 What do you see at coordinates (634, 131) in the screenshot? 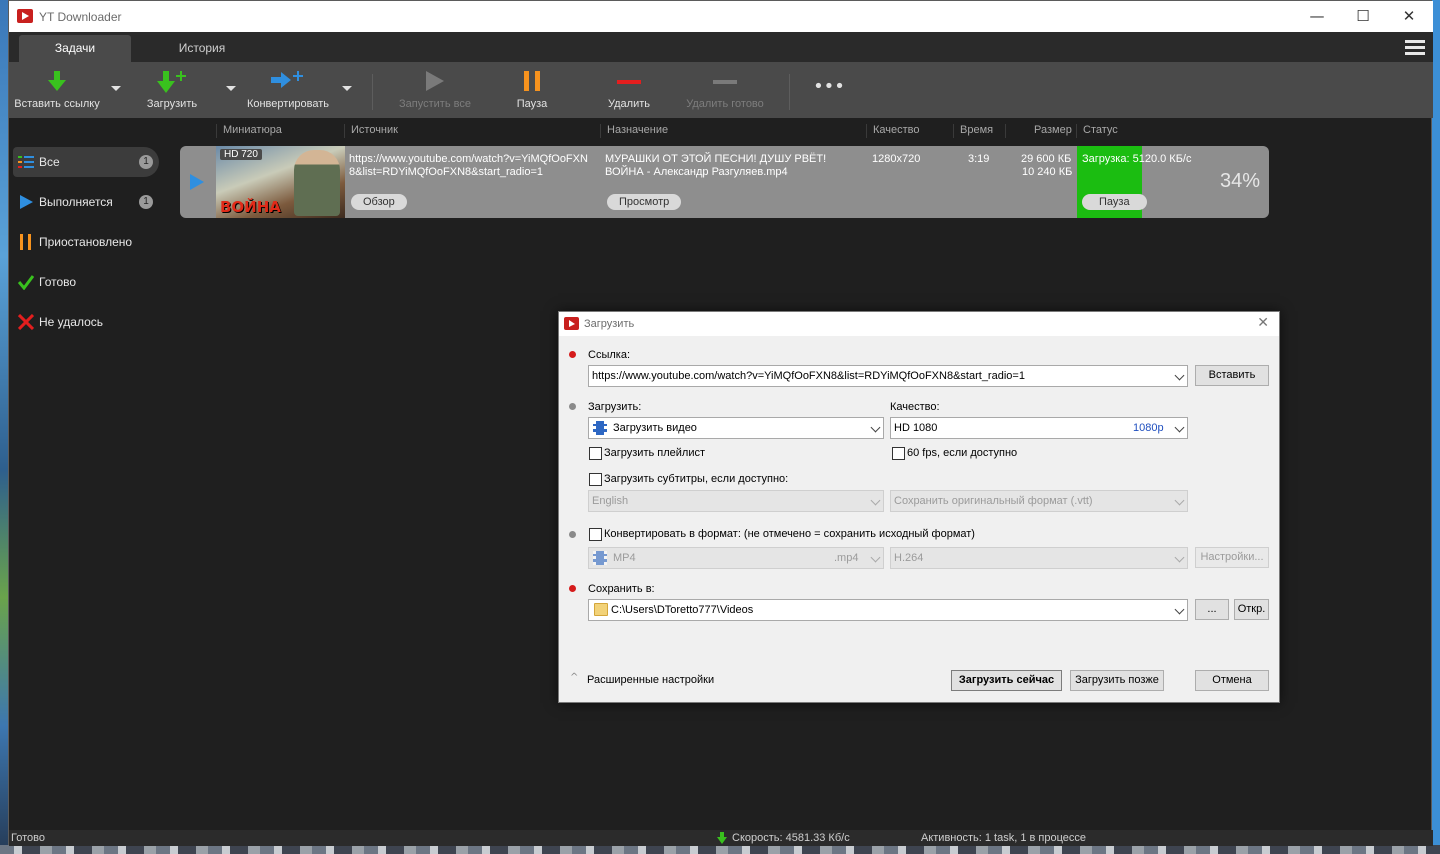
I see `col-destination: Назначение` at bounding box center [634, 131].